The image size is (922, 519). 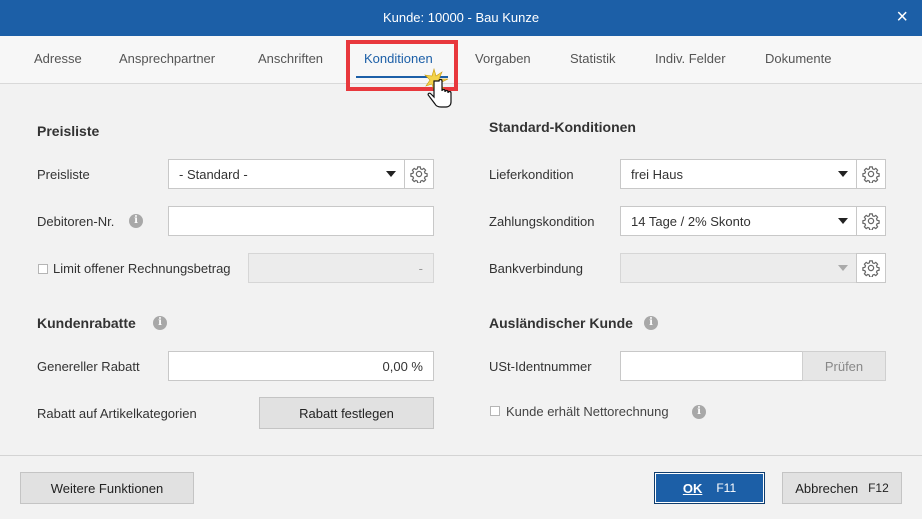 What do you see at coordinates (117, 413) in the screenshot?
I see `artikelkategorien-label: Rabatt auf Artikelkategorien` at bounding box center [117, 413].